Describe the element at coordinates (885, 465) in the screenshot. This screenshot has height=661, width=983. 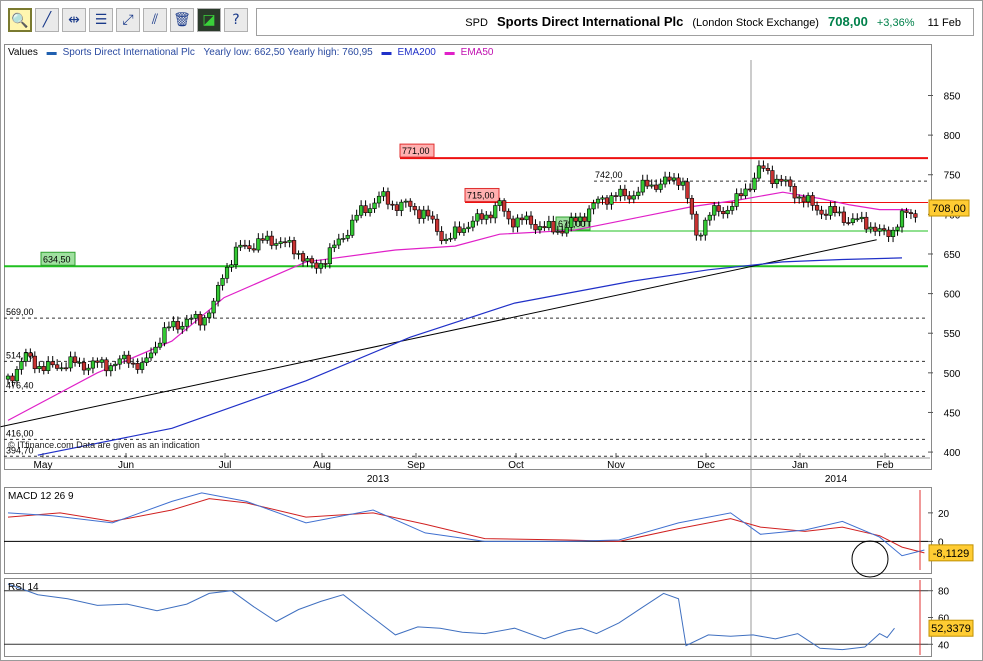
I see `month-label: Feb` at that location.